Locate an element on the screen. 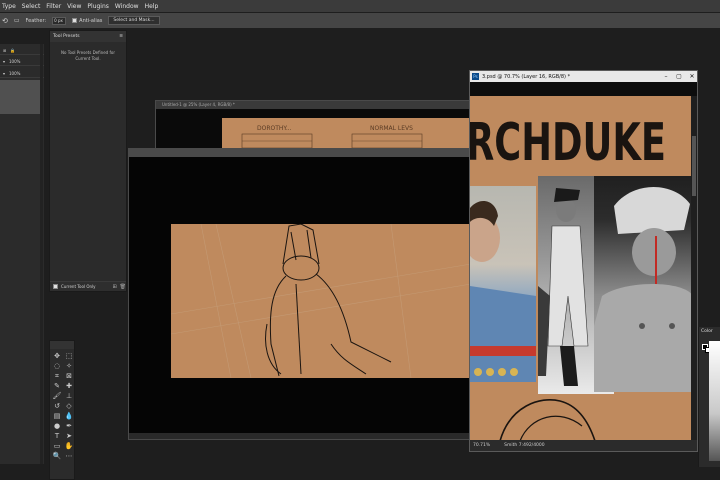 Image resolution: width=720 pixels, height=480 pixels. maximize-icon: ▢ is located at coordinates (679, 76).